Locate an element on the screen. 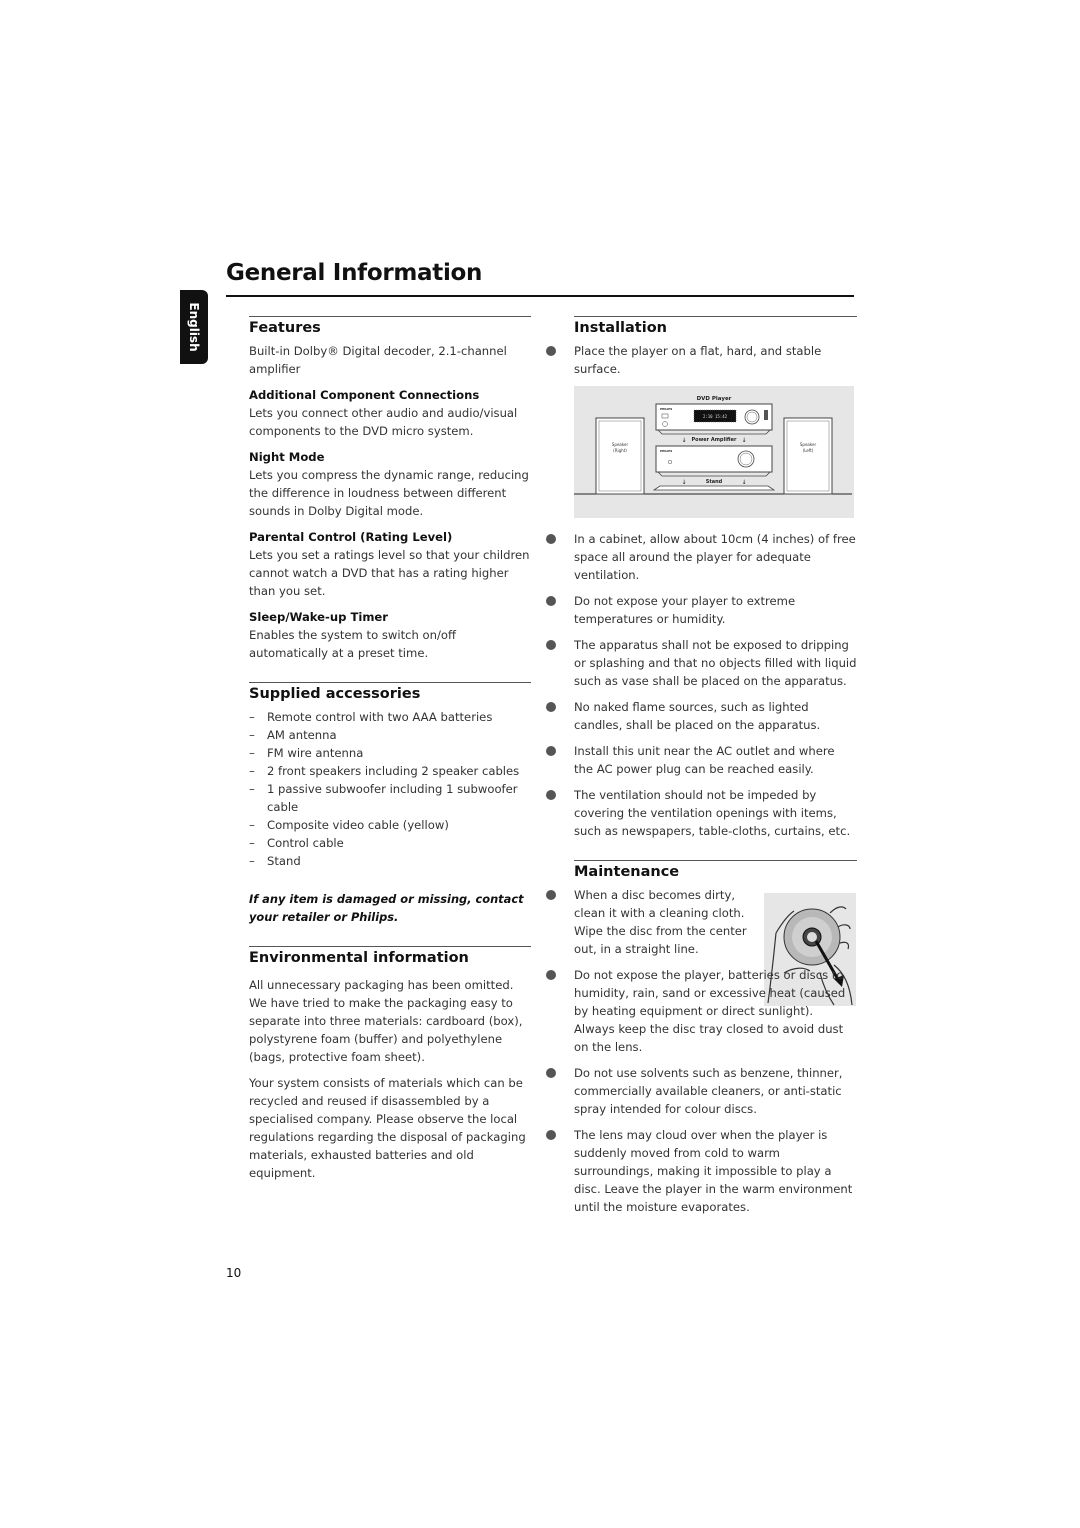 The height and width of the screenshot is (1528, 1080). list-item: – Remote control with two AAA batteries is located at coordinates (371, 717).